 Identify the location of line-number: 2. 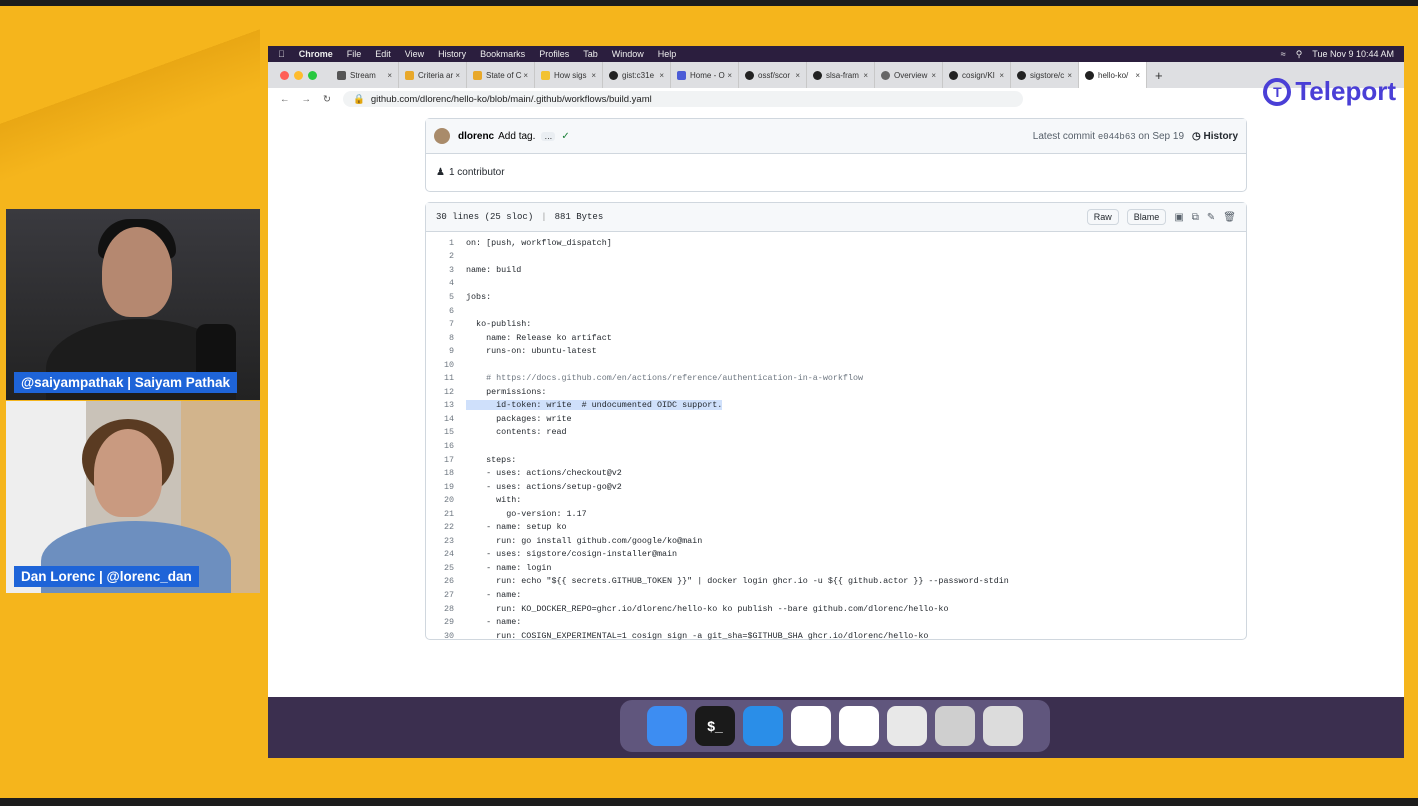
(440, 256).